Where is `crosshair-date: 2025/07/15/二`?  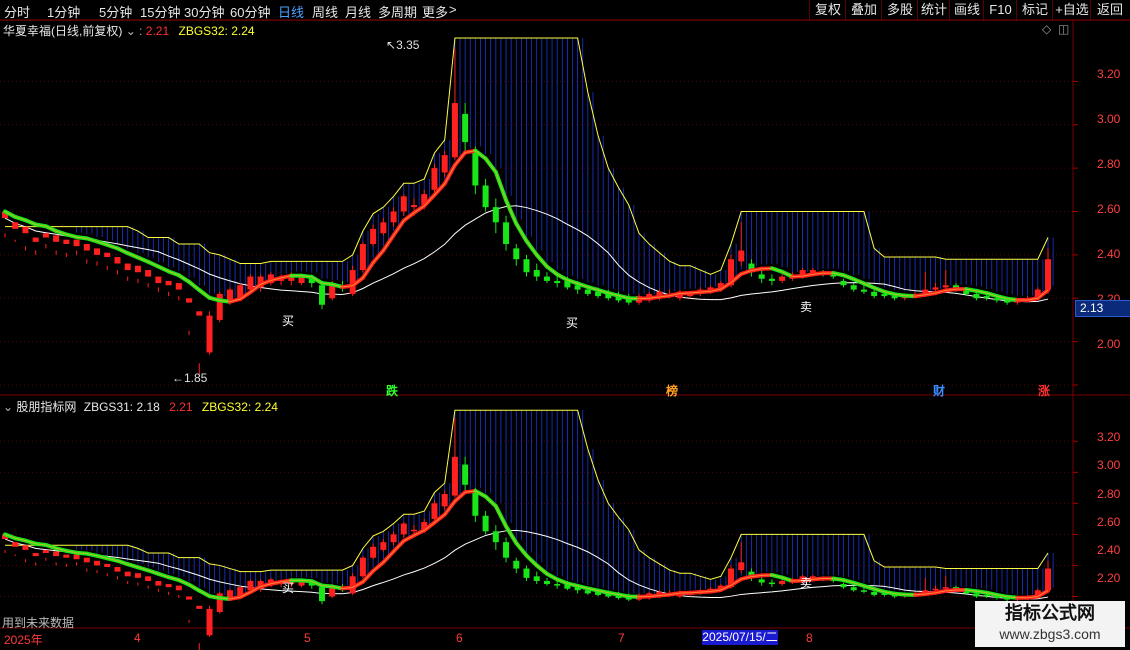
crosshair-date: 2025/07/15/二 is located at coordinates (740, 637).